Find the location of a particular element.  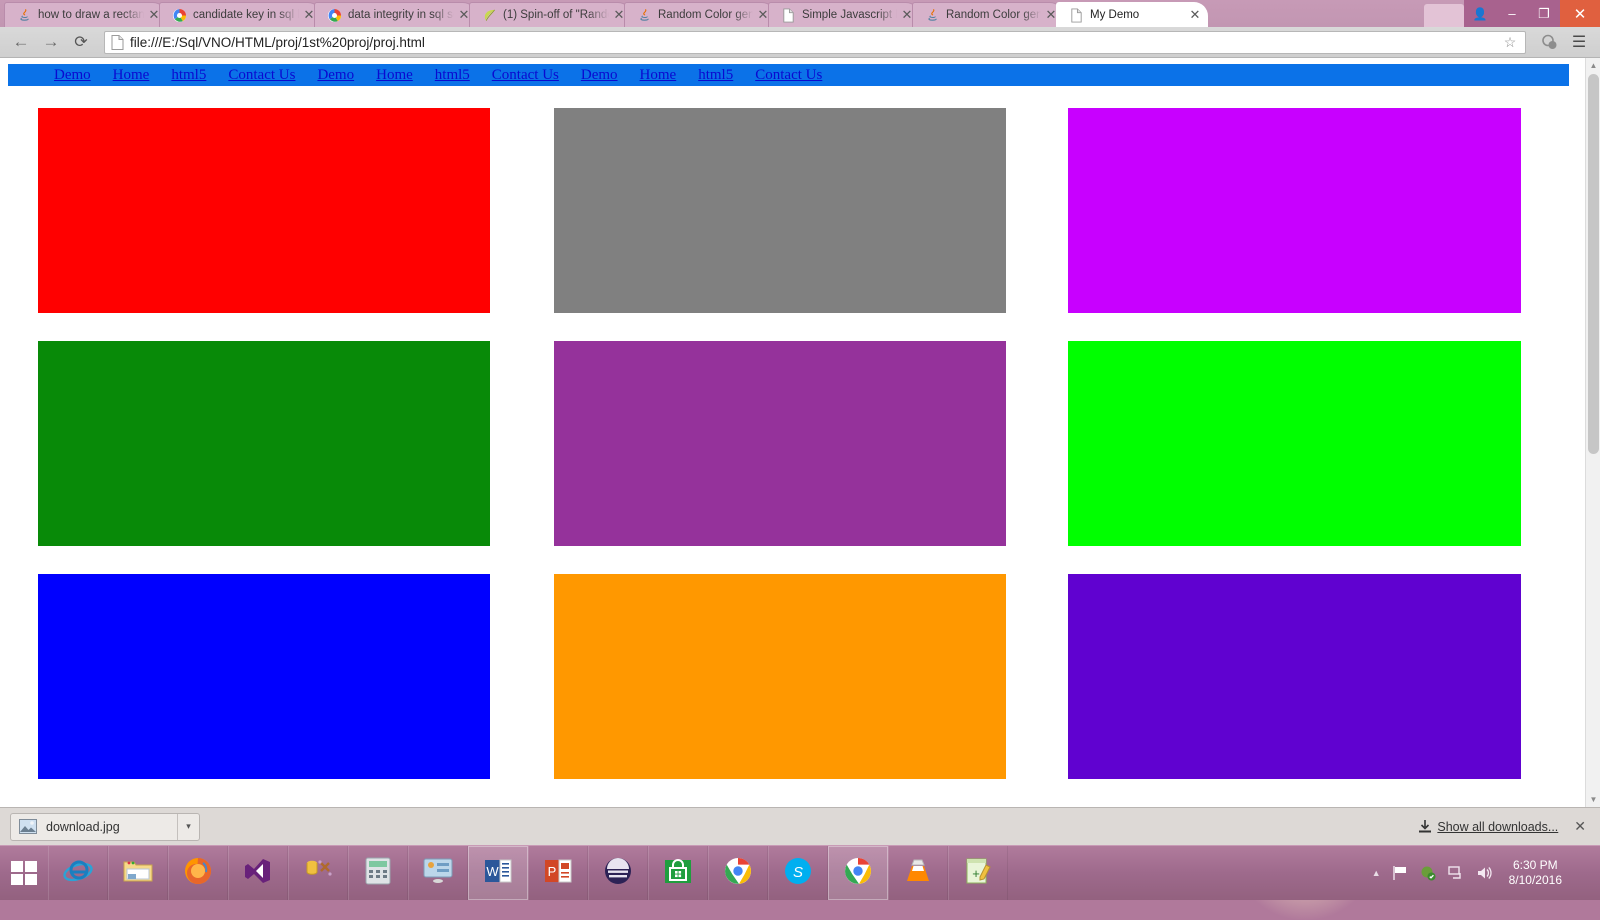

taskbar-item-powerpoint: P is located at coordinates (558, 873).